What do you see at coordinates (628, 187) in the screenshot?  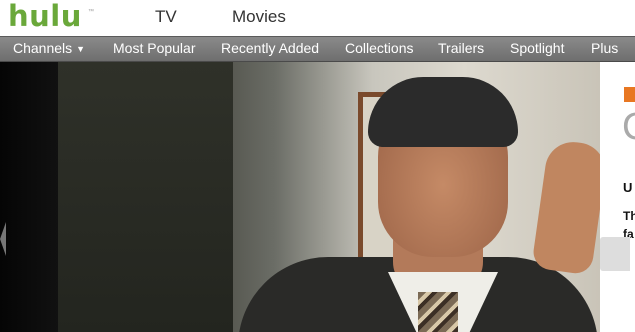 I see `feature-subtitle: U` at bounding box center [628, 187].